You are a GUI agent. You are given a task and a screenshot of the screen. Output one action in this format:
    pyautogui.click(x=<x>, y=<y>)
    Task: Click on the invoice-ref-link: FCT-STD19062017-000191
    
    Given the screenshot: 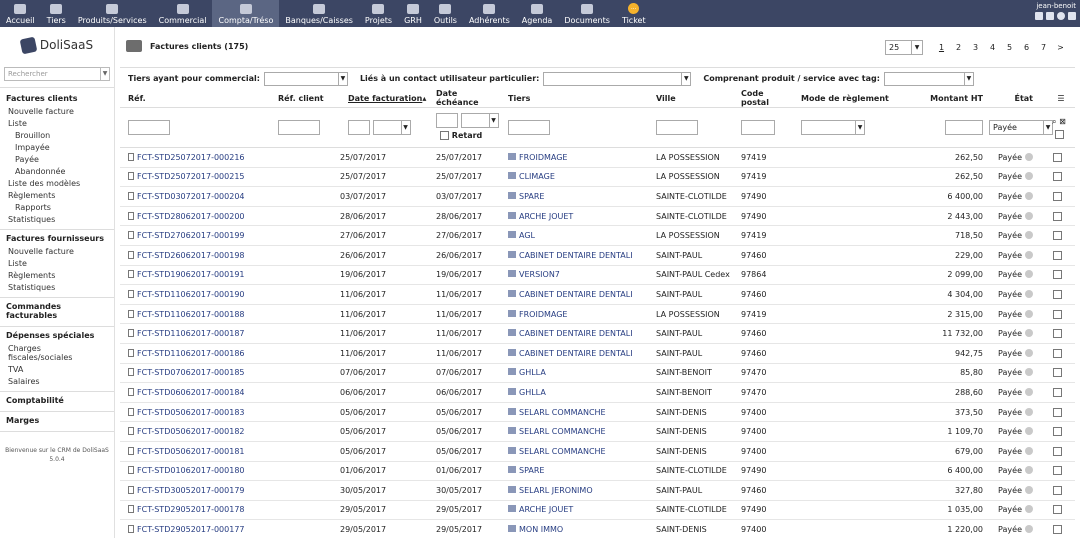 What is the action you would take?
    pyautogui.click(x=186, y=274)
    